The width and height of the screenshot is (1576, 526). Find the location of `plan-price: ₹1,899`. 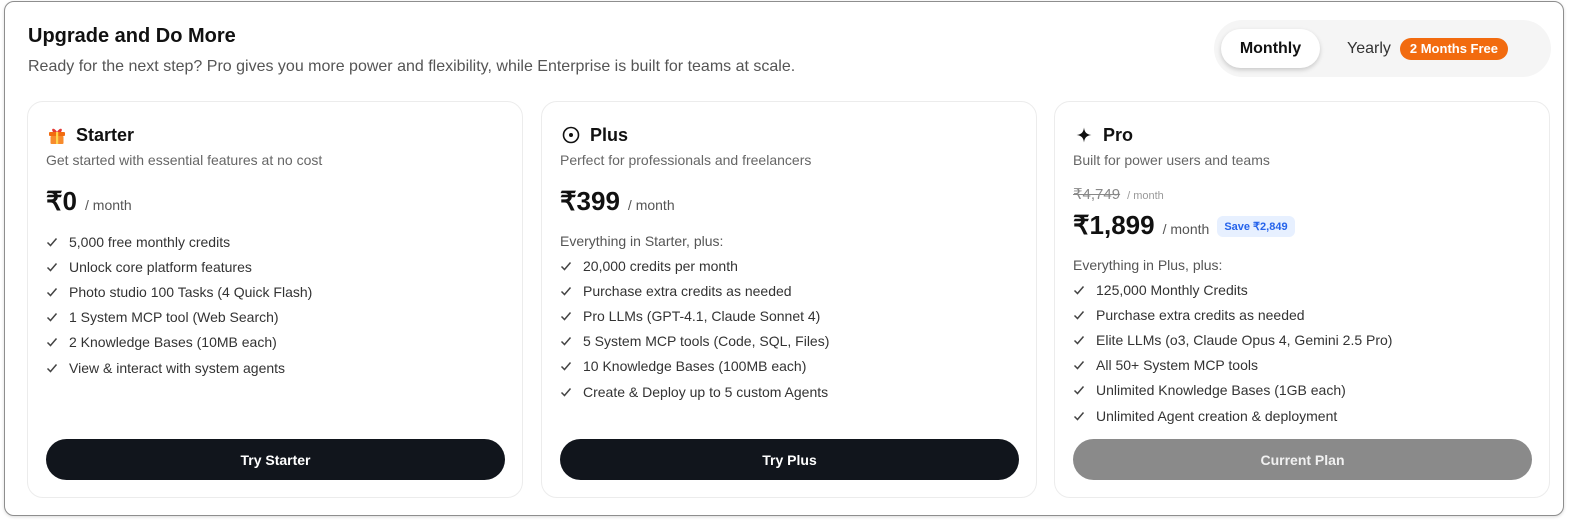

plan-price: ₹1,899 is located at coordinates (1114, 225).